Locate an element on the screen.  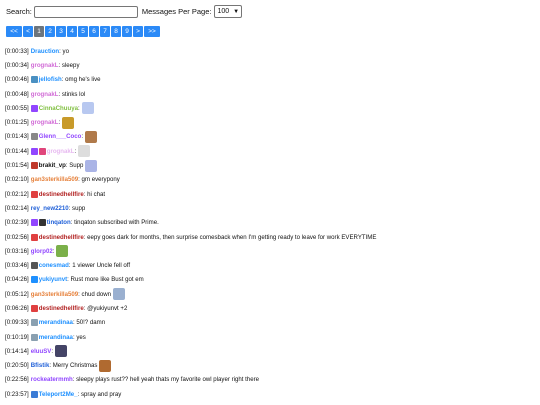
message-username: tinqaton is located at coordinates (59, 222).